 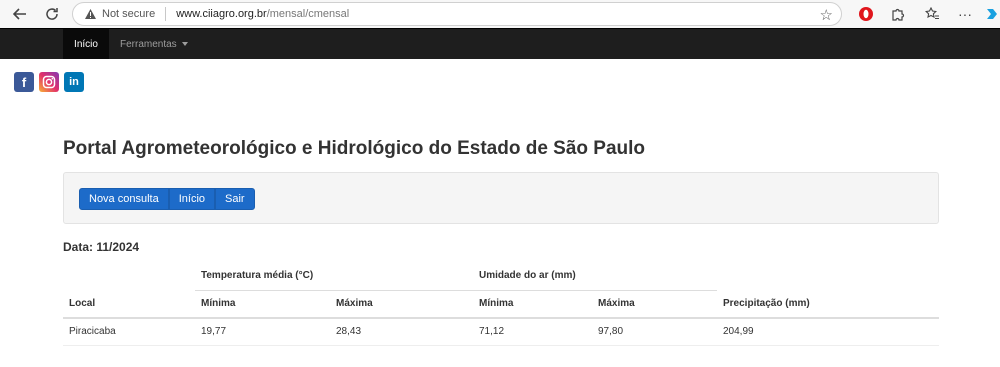 What do you see at coordinates (828, 304) in the screenshot?
I see `col-precip-header: Precipitação (mm)` at bounding box center [828, 304].